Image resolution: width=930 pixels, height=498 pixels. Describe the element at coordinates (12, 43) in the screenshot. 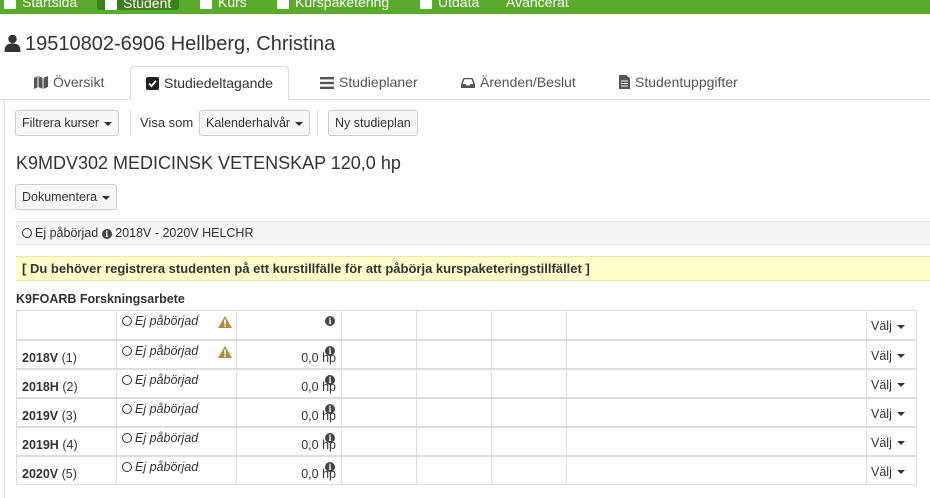

I see `user-icon` at that location.